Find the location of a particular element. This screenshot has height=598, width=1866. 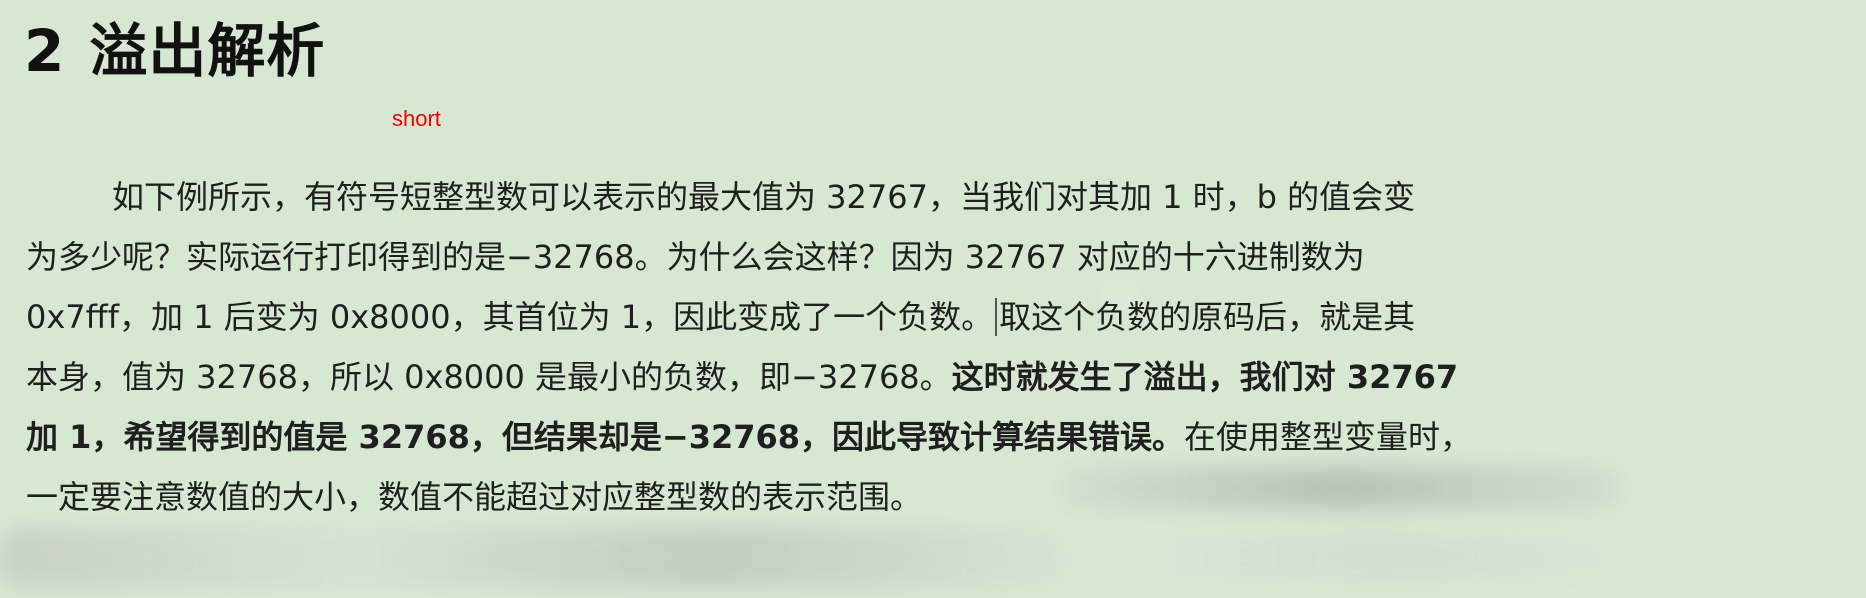

paragraph-text-4a: 本身，值为 32768，所以 0x8000 是最小的负数，即−32768。 is located at coordinates (489, 377).